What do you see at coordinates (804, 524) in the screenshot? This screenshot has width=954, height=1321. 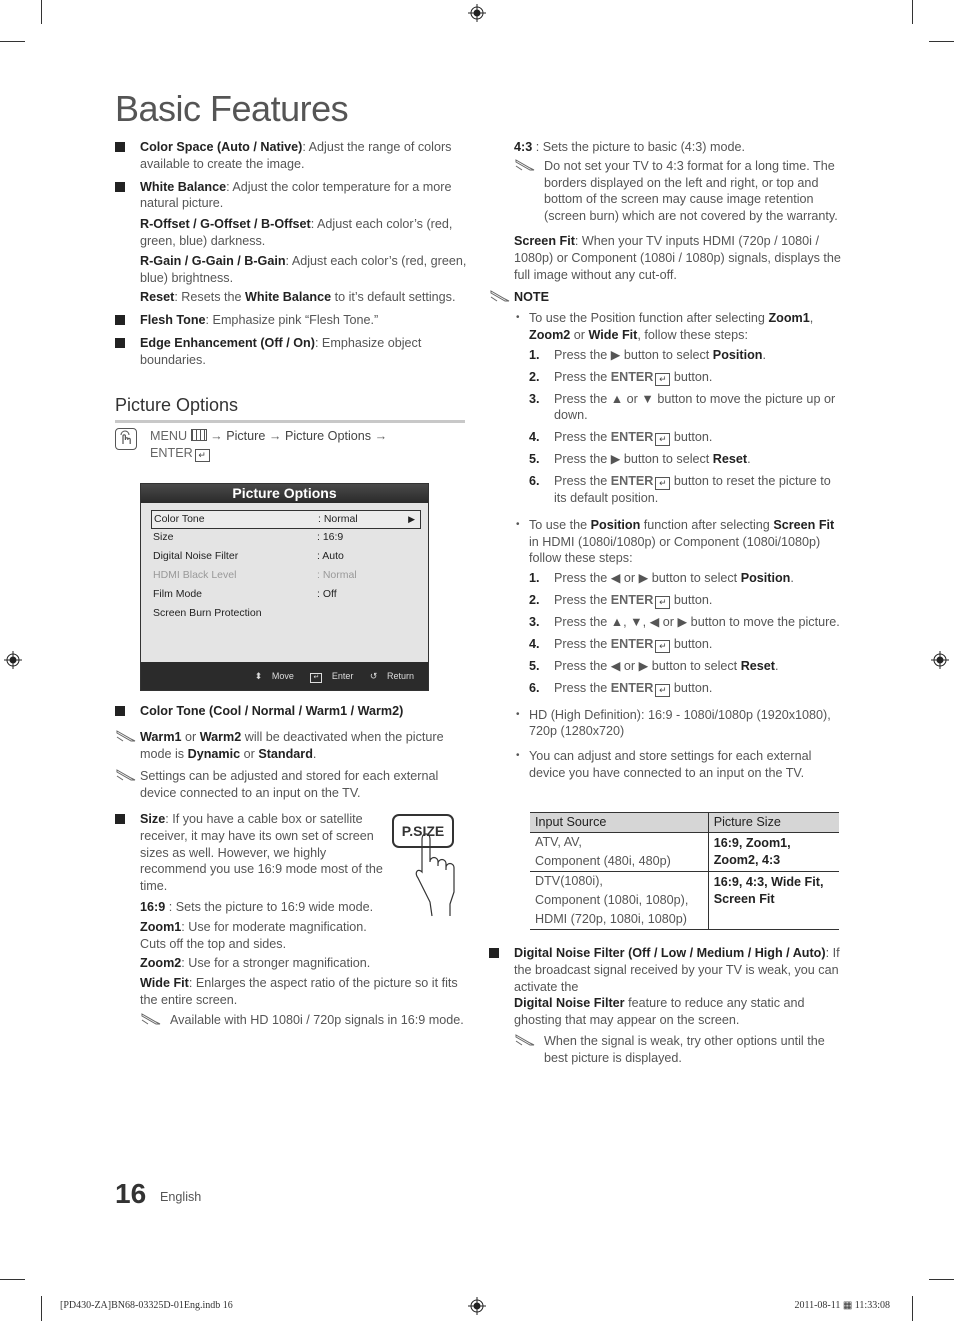 I see `bold: Screen Fit` at bounding box center [804, 524].